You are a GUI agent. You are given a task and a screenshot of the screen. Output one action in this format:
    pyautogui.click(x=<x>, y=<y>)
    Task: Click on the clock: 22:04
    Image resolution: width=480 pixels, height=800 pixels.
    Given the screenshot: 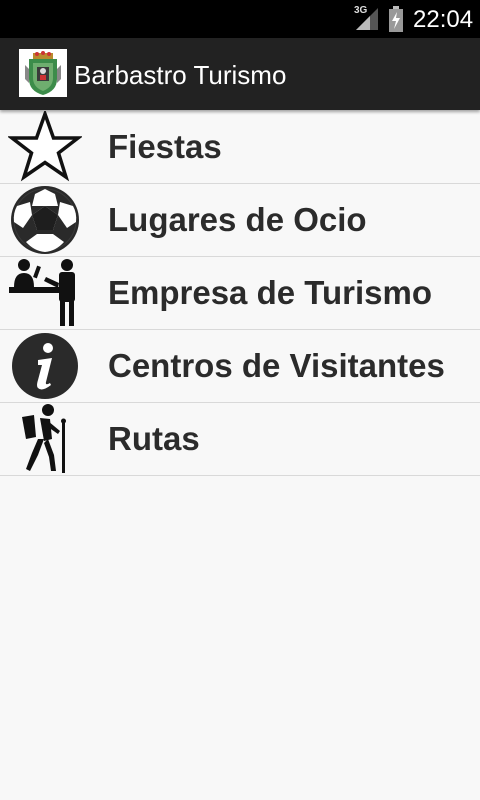 What is the action you would take?
    pyautogui.click(x=443, y=19)
    